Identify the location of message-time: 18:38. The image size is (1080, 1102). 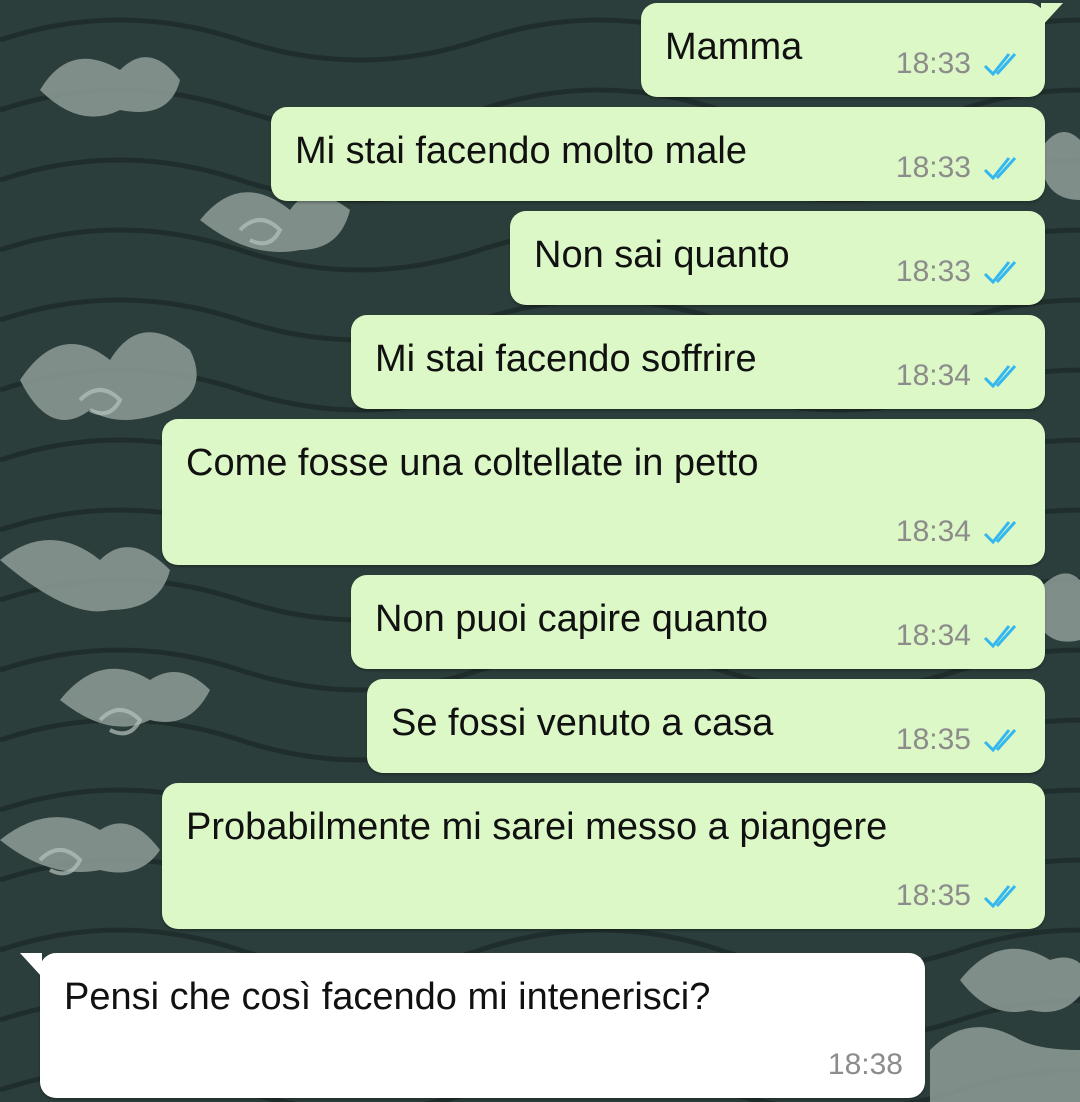
(865, 1064).